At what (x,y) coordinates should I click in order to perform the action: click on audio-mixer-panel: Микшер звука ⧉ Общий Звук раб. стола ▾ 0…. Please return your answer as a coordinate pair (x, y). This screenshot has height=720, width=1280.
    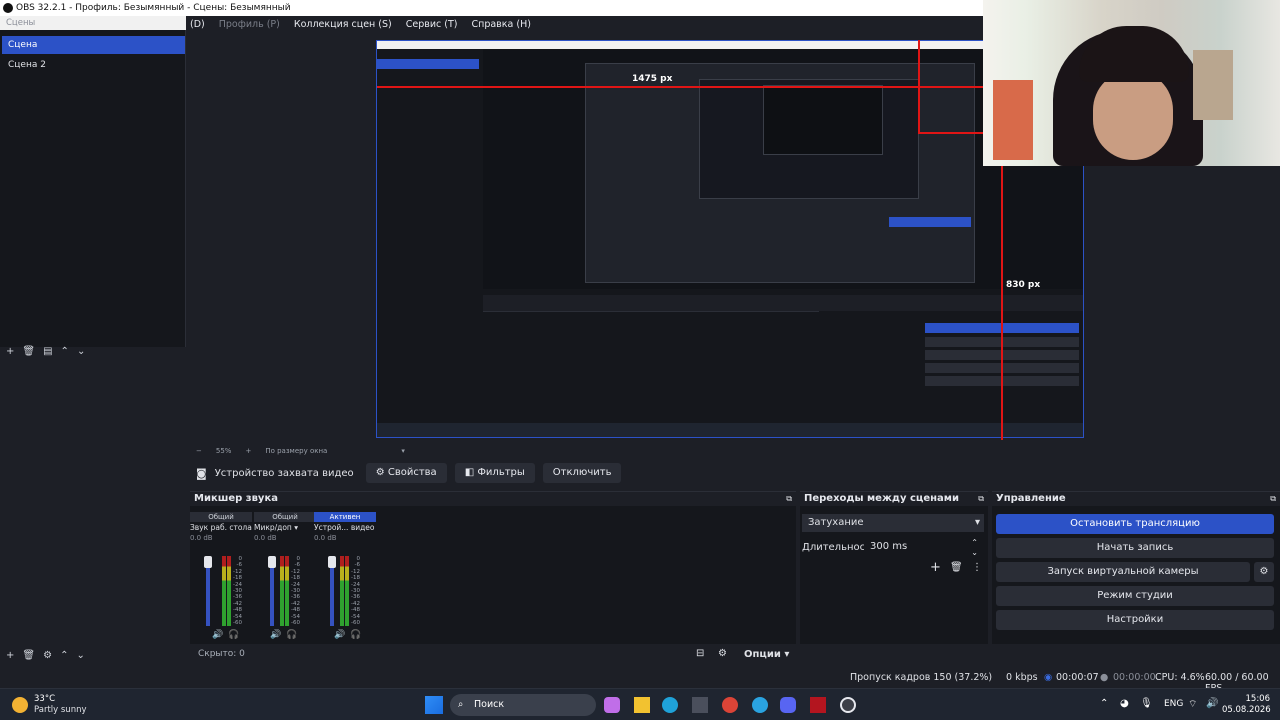
    Looking at the image, I should click on (493, 567).